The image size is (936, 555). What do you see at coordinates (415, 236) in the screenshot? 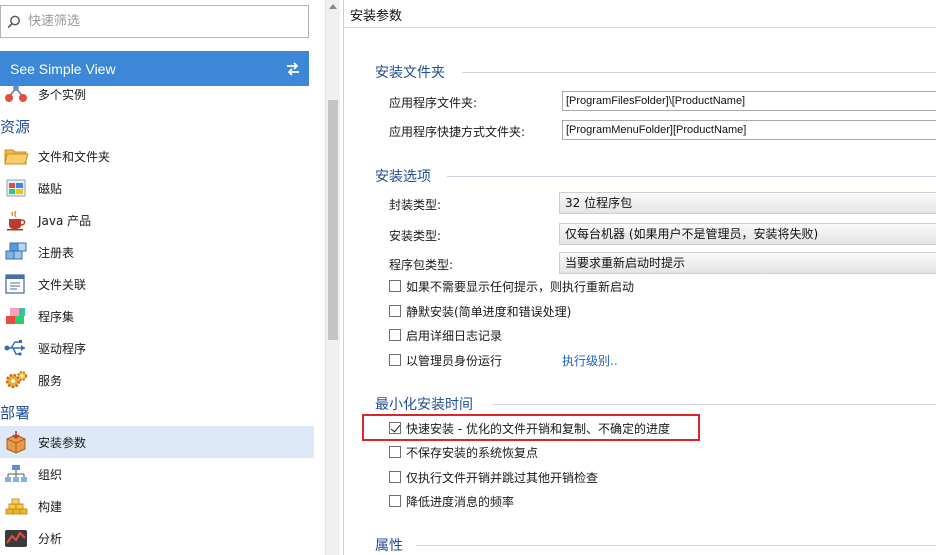
I see `install-type-label: 安装类型:` at bounding box center [415, 236].